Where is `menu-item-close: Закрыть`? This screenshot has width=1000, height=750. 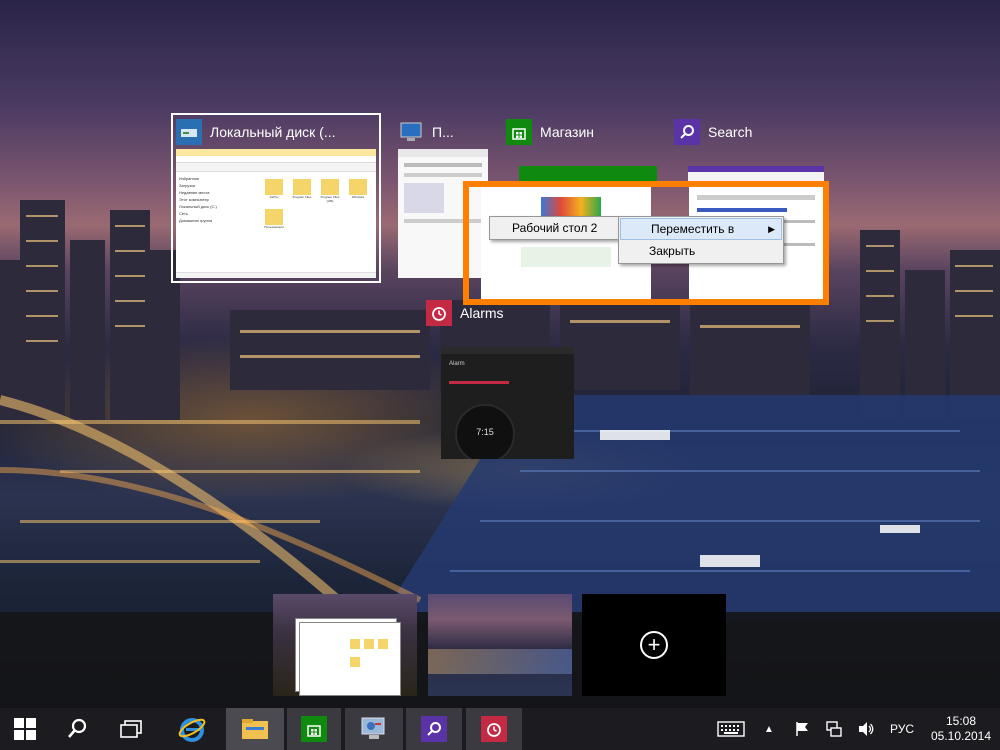
menu-item-close: Закрыть is located at coordinates (701, 251).